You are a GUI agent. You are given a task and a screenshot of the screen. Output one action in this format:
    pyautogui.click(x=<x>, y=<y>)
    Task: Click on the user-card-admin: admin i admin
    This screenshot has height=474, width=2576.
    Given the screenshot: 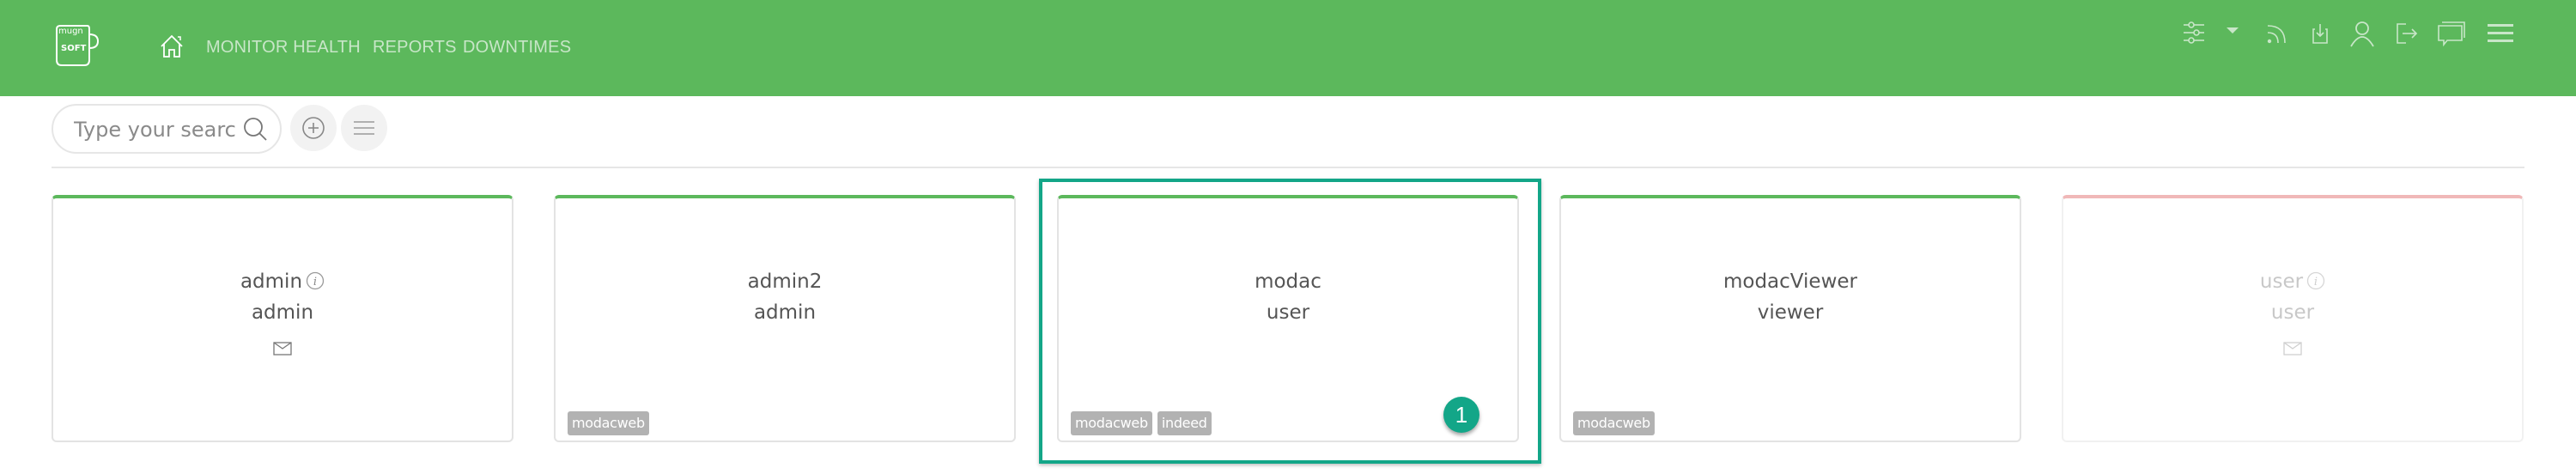 What is the action you would take?
    pyautogui.click(x=282, y=318)
    